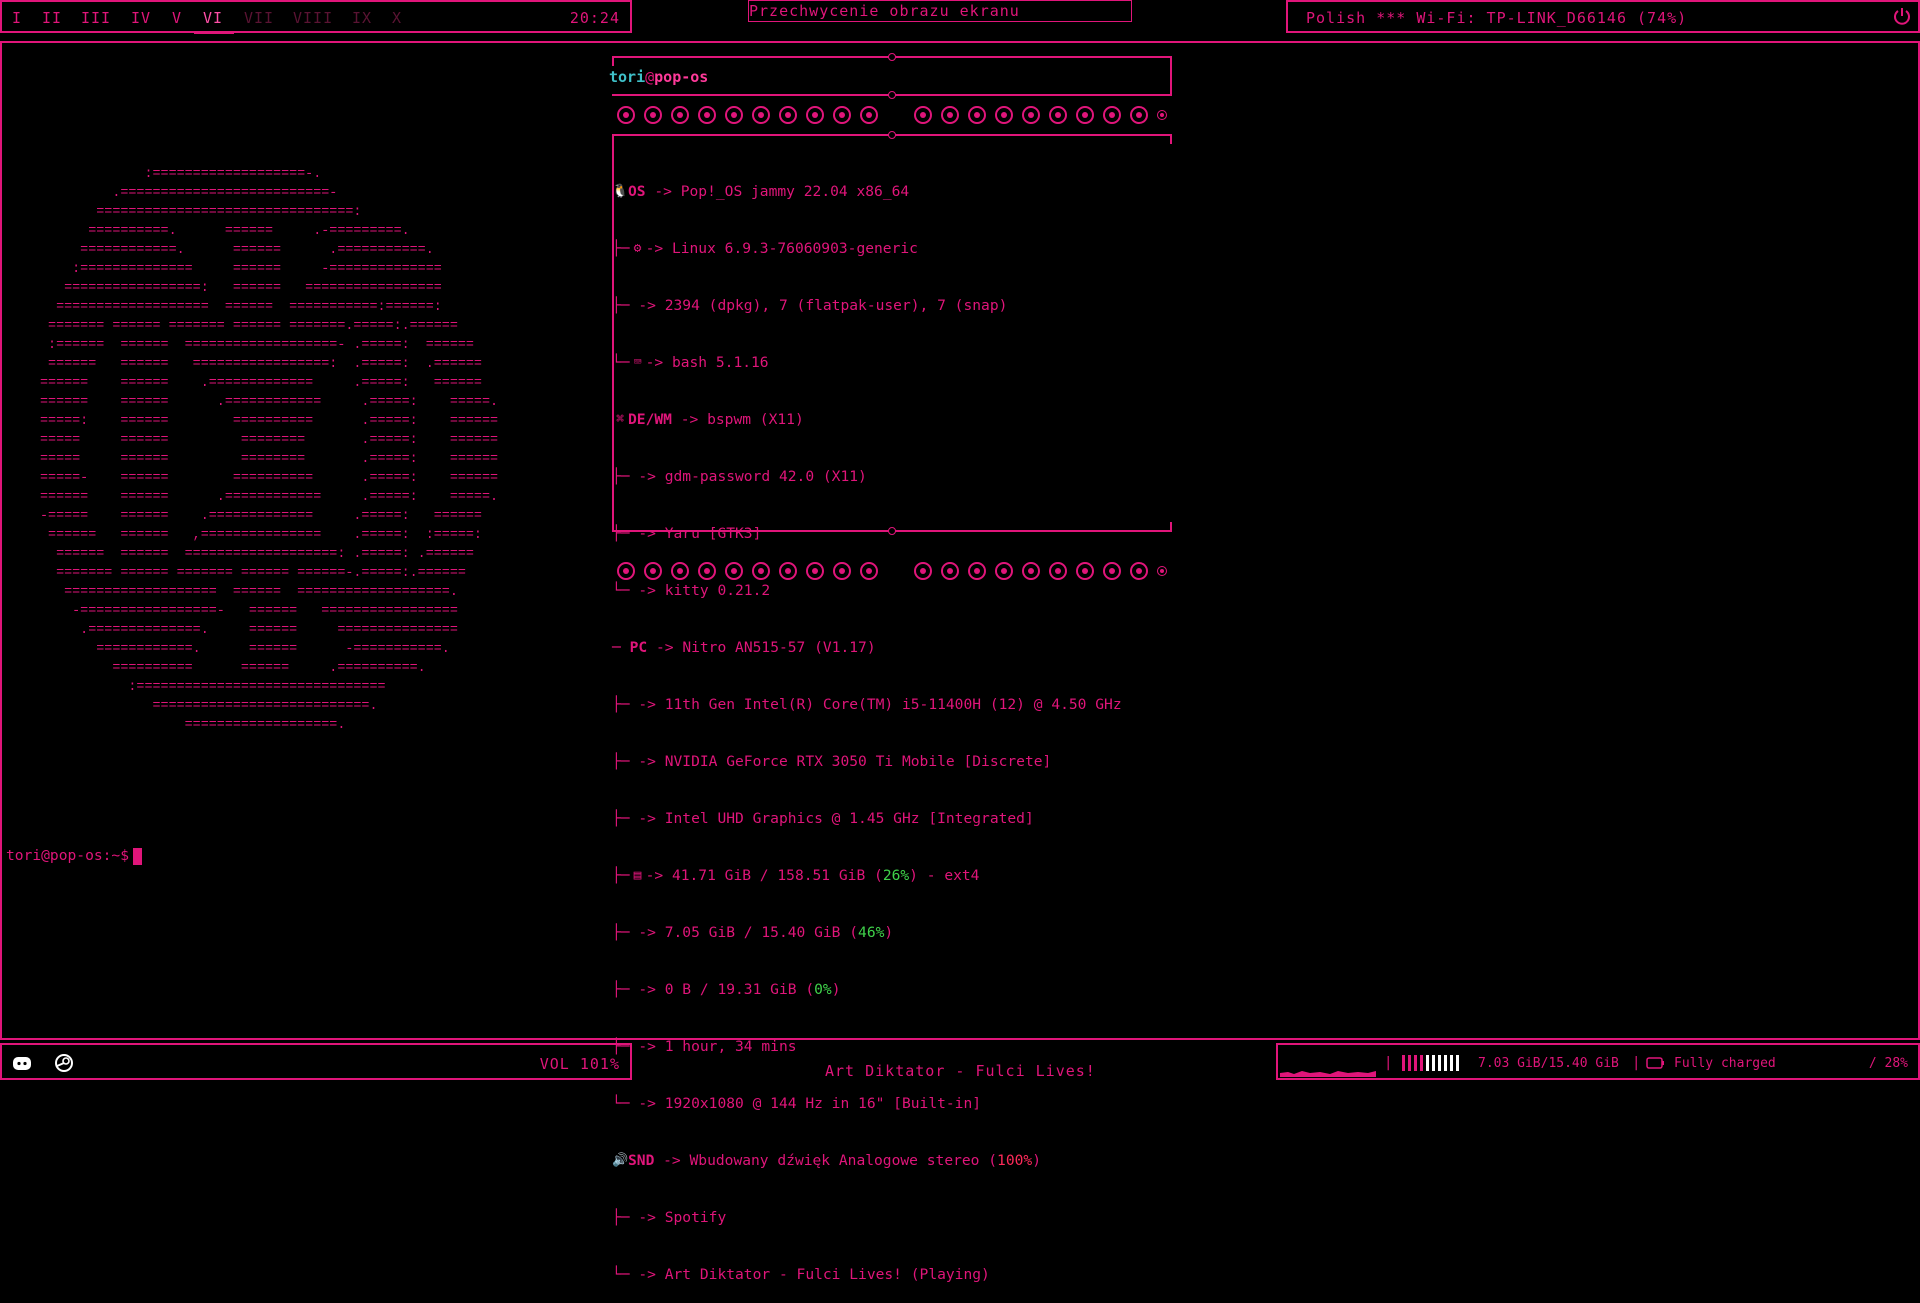 The image size is (1920, 1303). Describe the element at coordinates (17, 18) in the screenshot. I see `workspace-1: I` at that location.